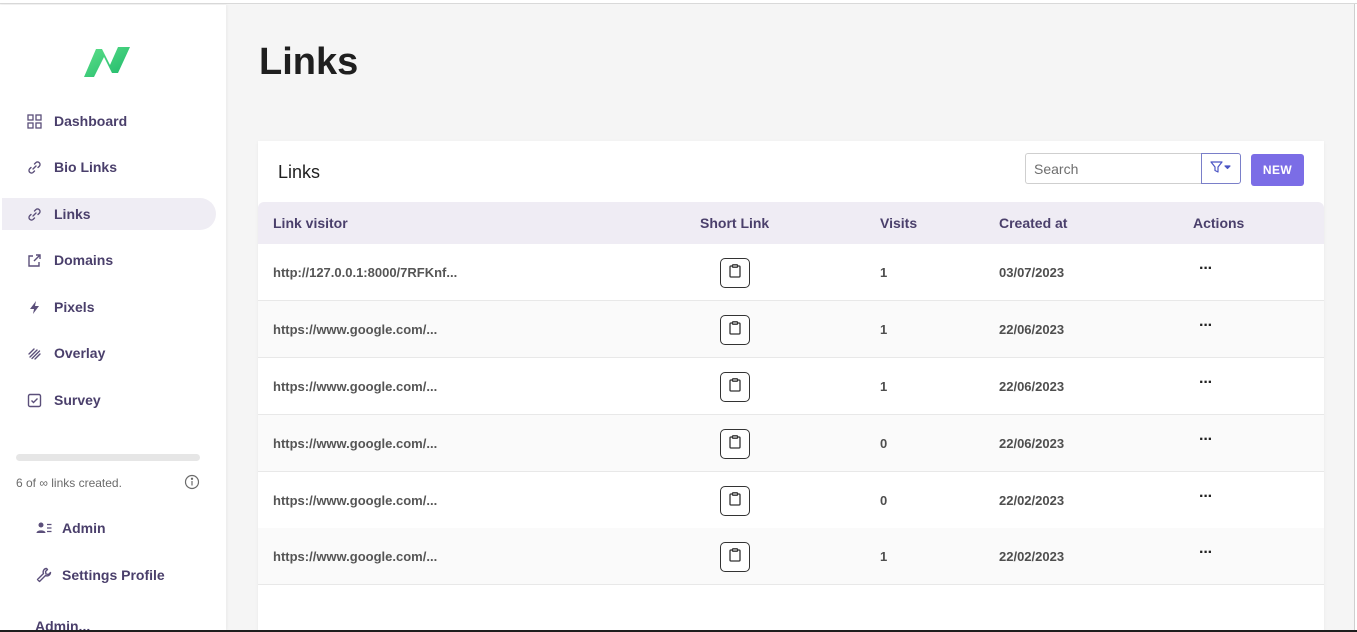 This screenshot has height=632, width=1357. I want to click on settings-profile-label: Settings Profile, so click(113, 575).